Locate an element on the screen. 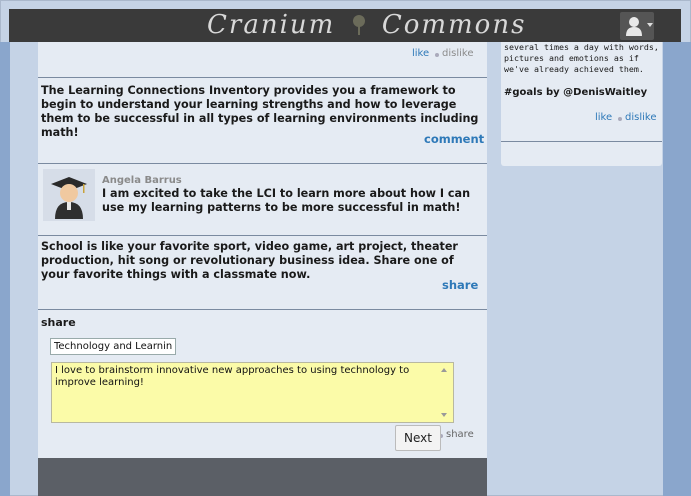  share-form-heading: share is located at coordinates (58, 322).